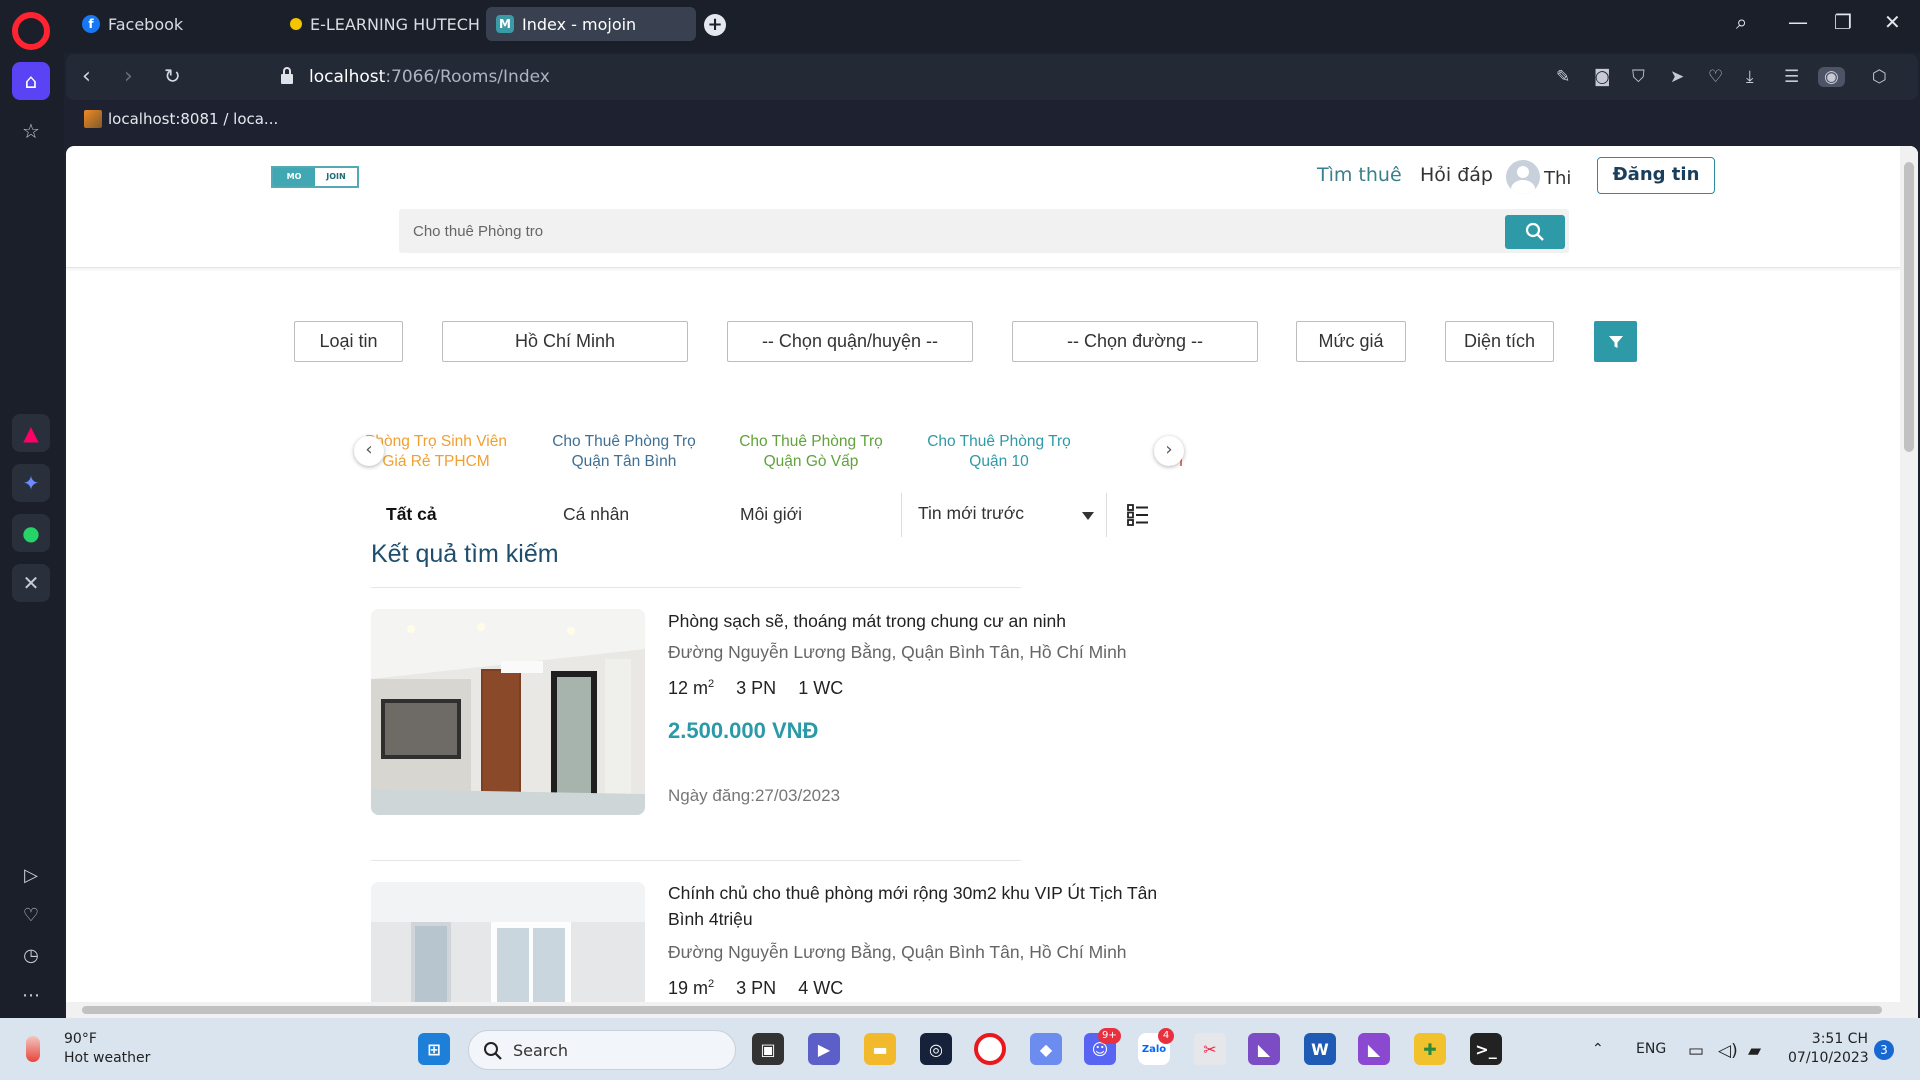 Image resolution: width=1920 pixels, height=1080 pixels. I want to click on taskbar-search: Search, so click(602, 1050).